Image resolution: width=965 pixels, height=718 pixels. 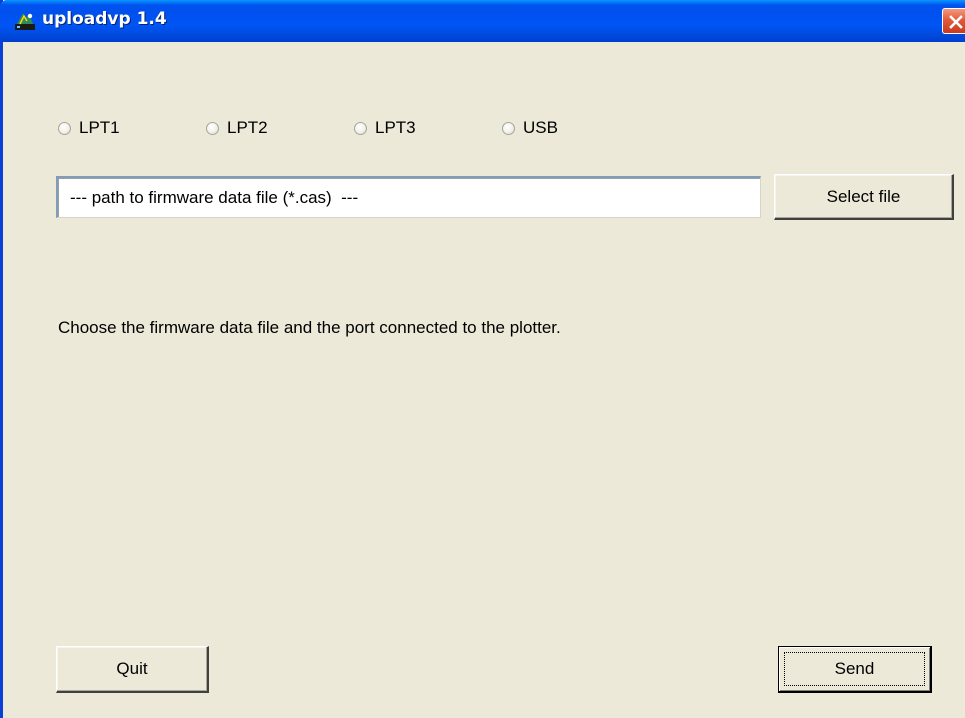 I want to click on window-title: uploadvp 1.4, so click(x=104, y=19).